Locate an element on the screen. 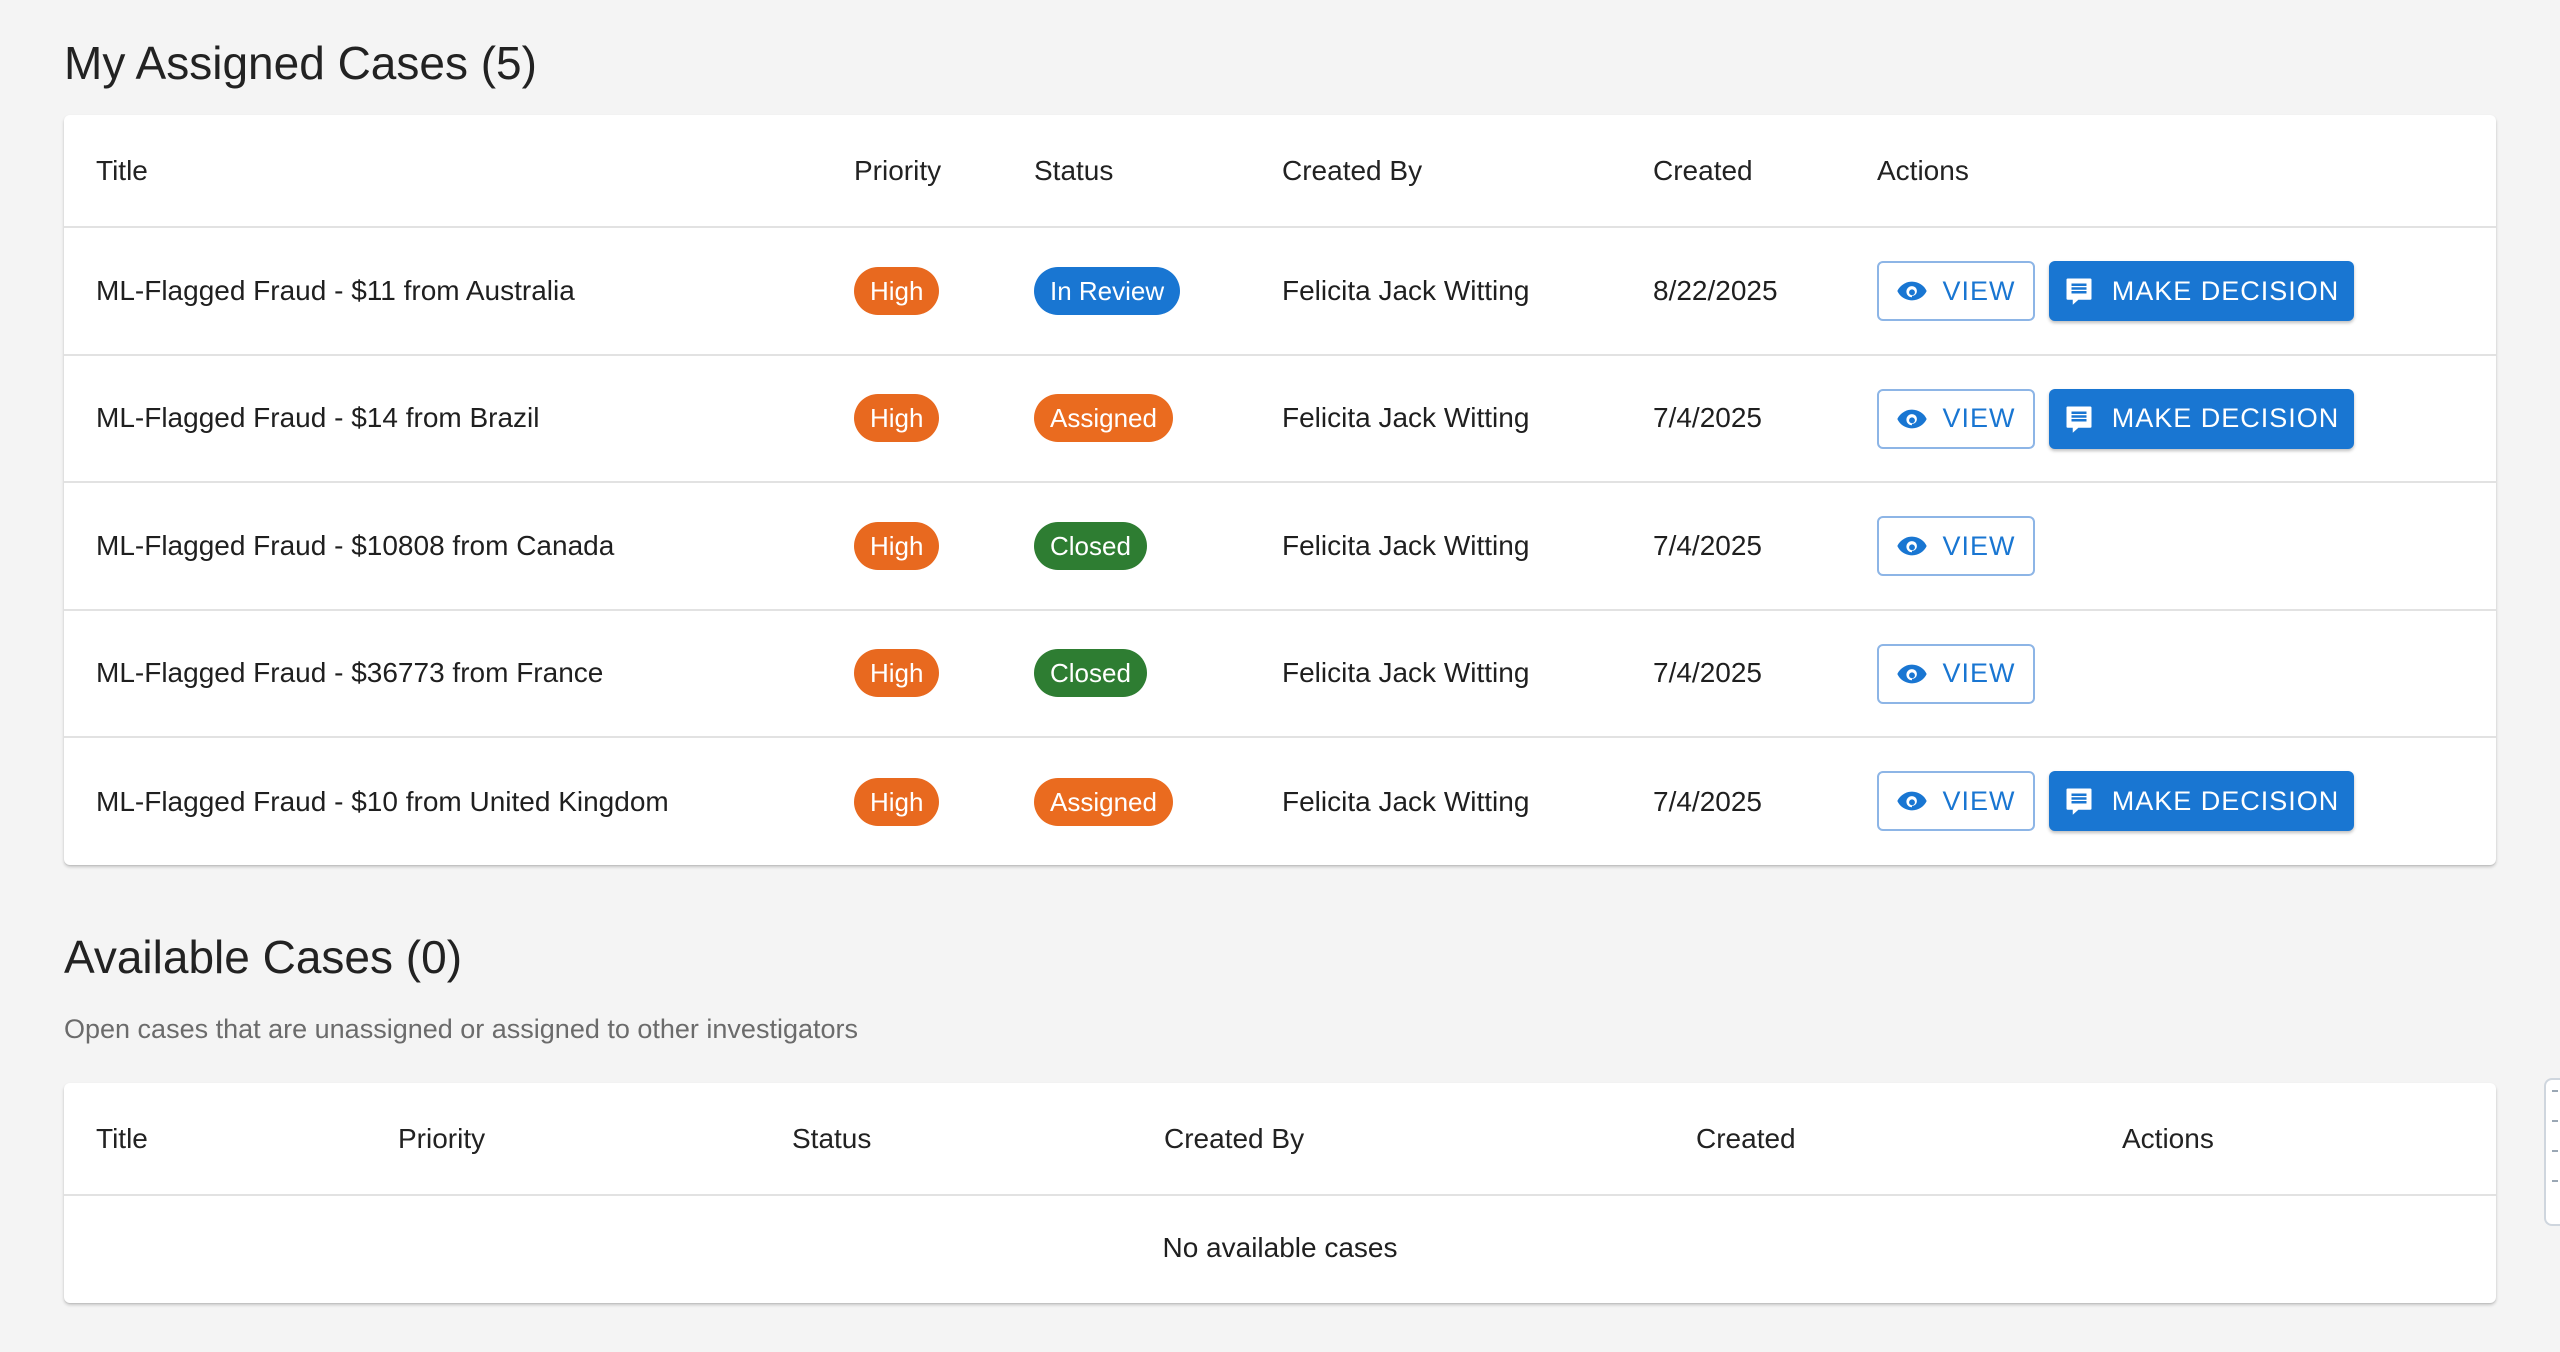 This screenshot has height=1352, width=2560. case-title: ML-Flagged Fraud - $36773 from France is located at coordinates (350, 673).